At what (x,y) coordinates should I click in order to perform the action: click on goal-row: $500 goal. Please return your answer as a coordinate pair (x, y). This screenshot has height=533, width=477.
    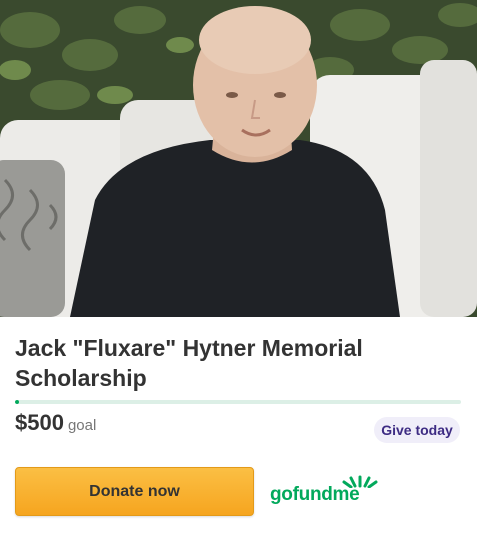
    Looking at the image, I should click on (55, 426).